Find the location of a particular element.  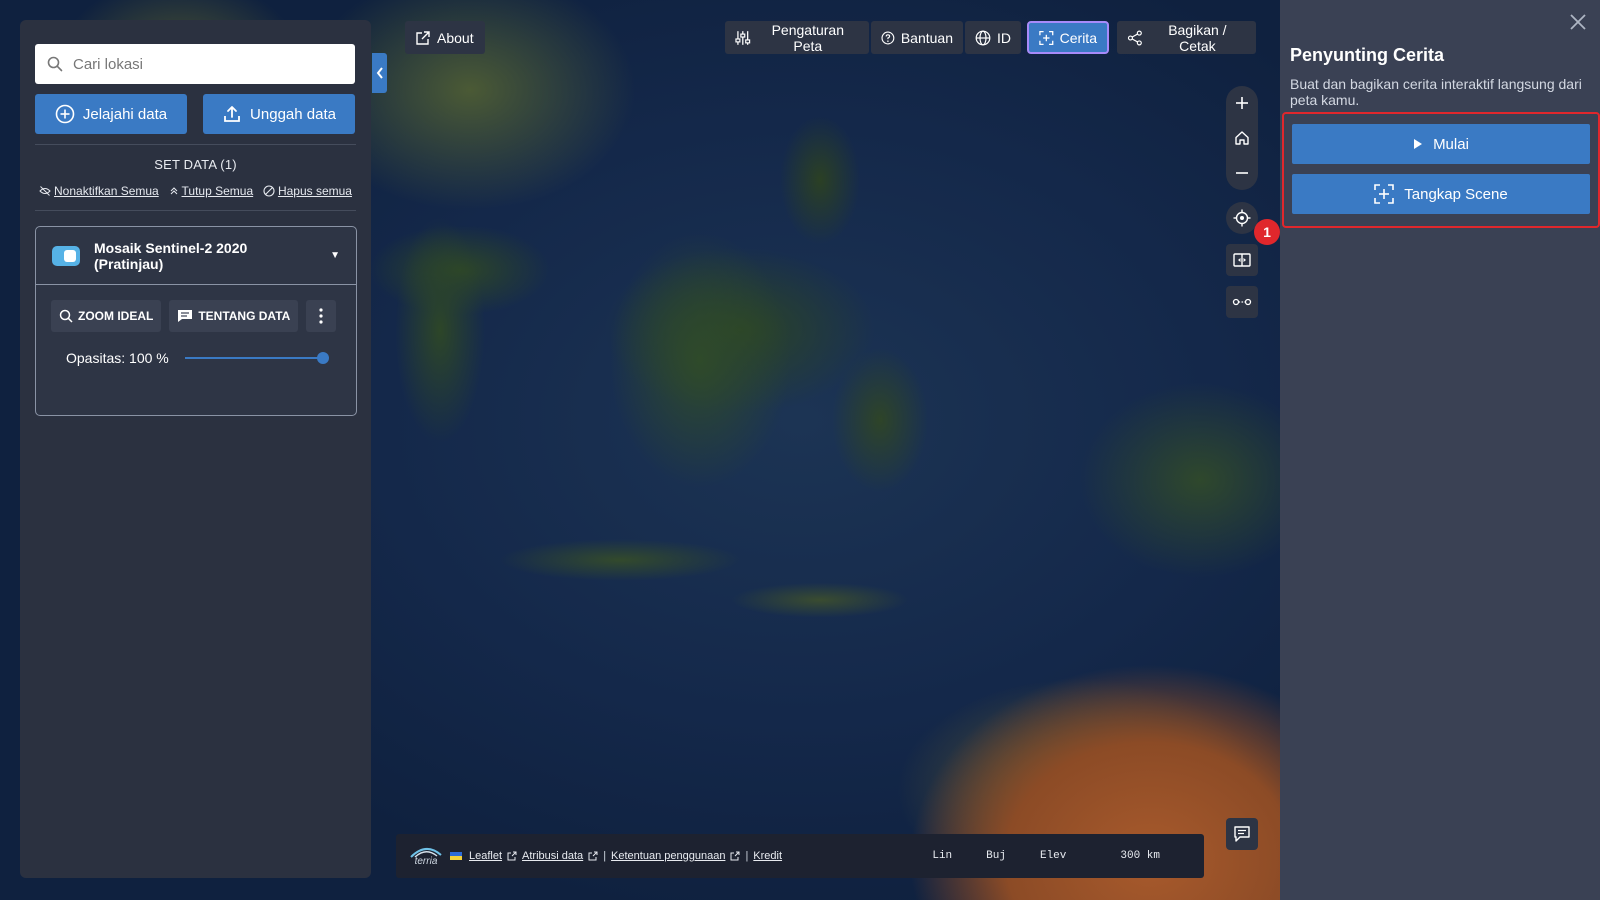

zoom-in-button is located at coordinates (1242, 103).